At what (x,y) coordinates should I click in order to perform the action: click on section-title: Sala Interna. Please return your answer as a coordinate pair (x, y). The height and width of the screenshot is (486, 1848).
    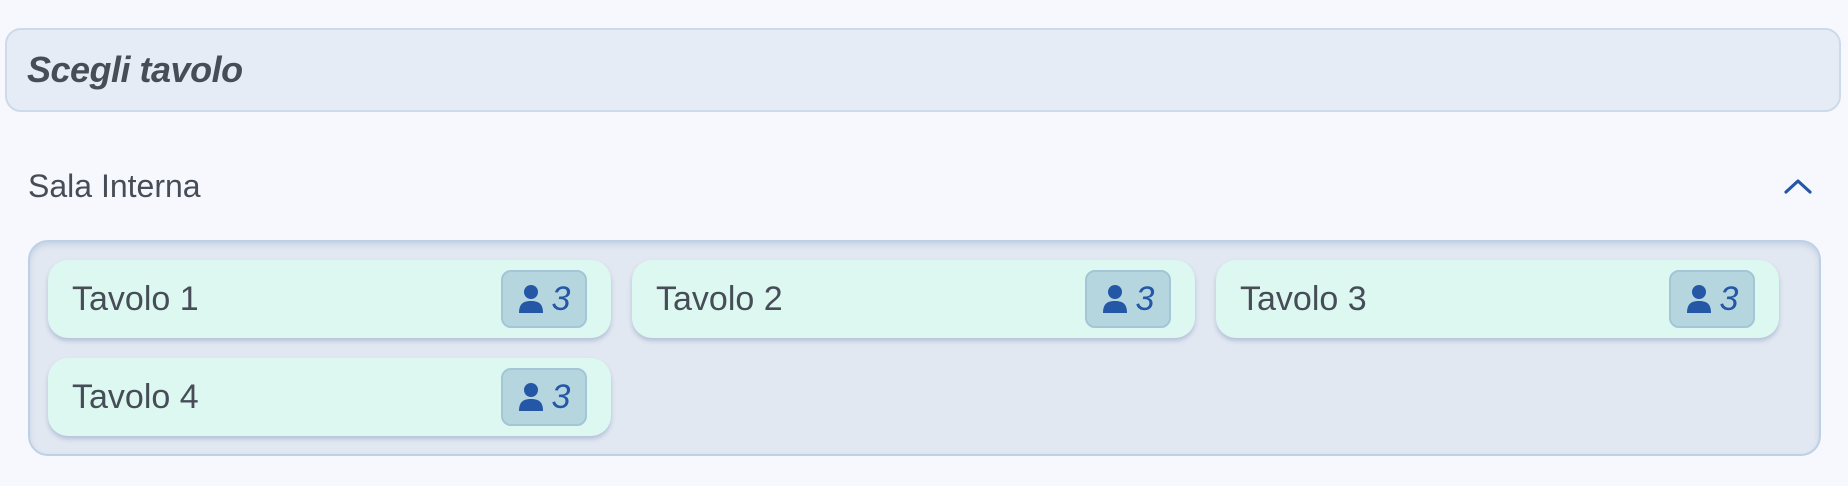
    Looking at the image, I should click on (114, 185).